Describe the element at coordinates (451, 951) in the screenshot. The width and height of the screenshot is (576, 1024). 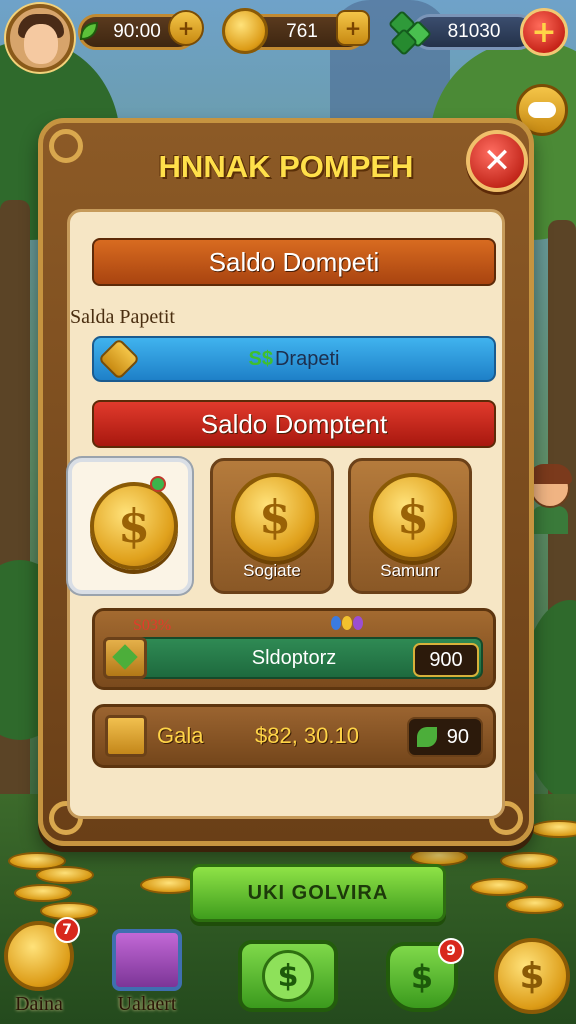
I see `notification-badge: 9` at that location.